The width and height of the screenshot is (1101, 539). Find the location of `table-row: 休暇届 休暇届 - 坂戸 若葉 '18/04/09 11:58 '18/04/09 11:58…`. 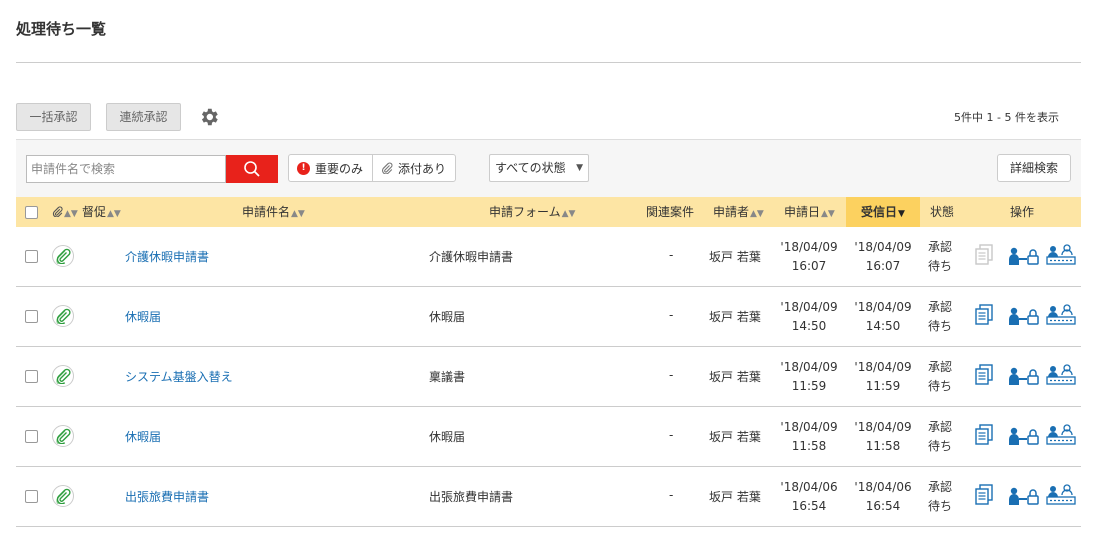

table-row: 休暇届 休暇届 - 坂戸 若葉 '18/04/09 11:58 '18/04/09 11:58… is located at coordinates (548, 437).